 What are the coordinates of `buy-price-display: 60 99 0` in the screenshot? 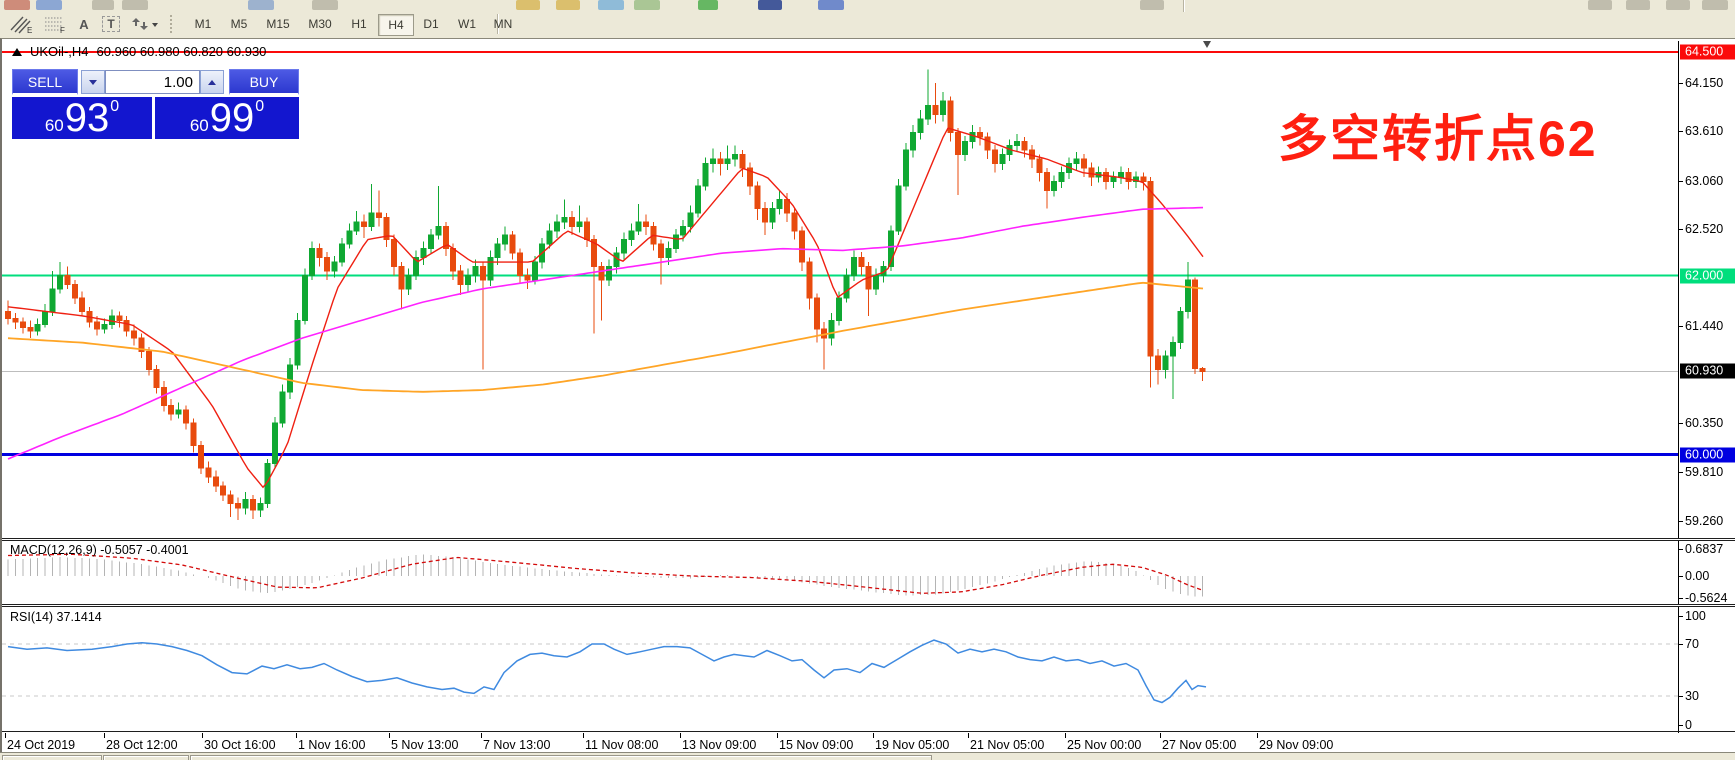 It's located at (227, 118).